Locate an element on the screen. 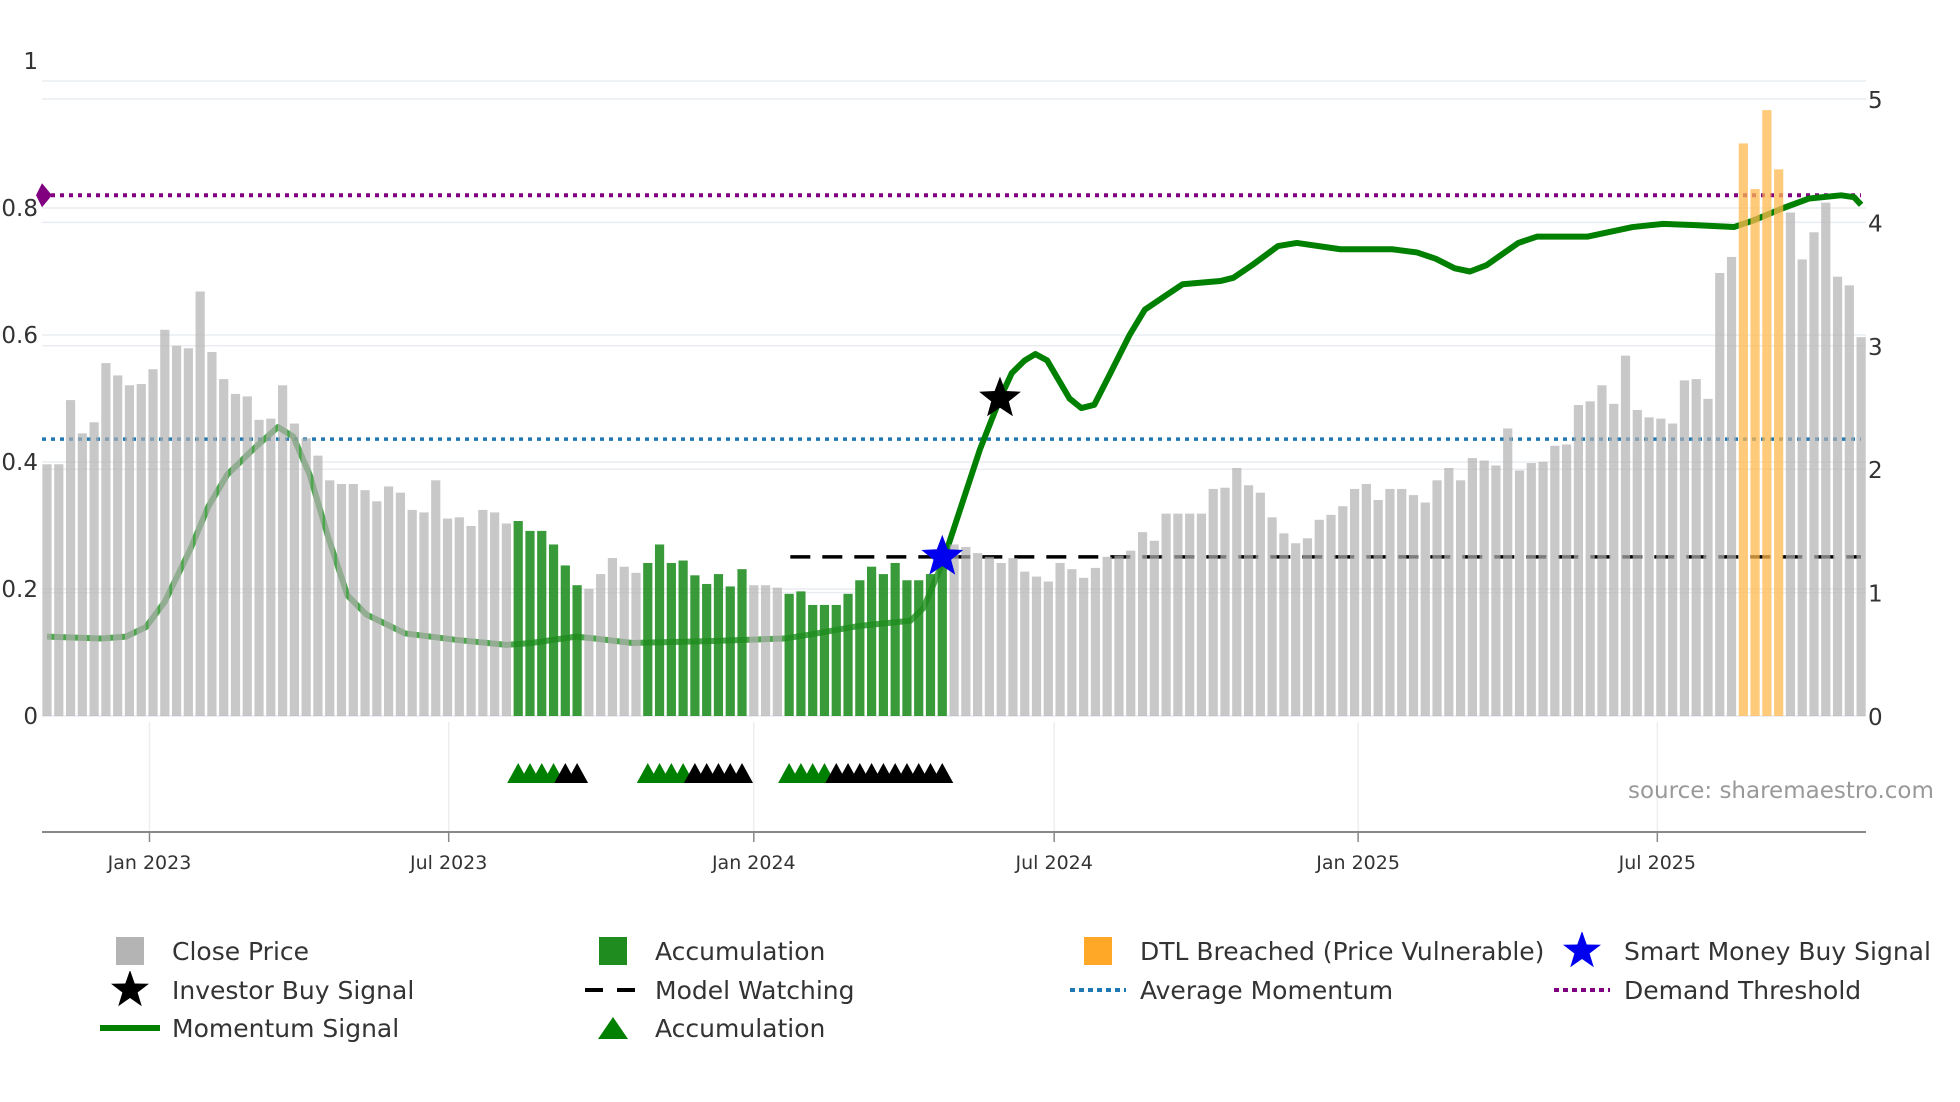 The height and width of the screenshot is (1102, 1960). legend-item: Close Price is located at coordinates (212, 951).